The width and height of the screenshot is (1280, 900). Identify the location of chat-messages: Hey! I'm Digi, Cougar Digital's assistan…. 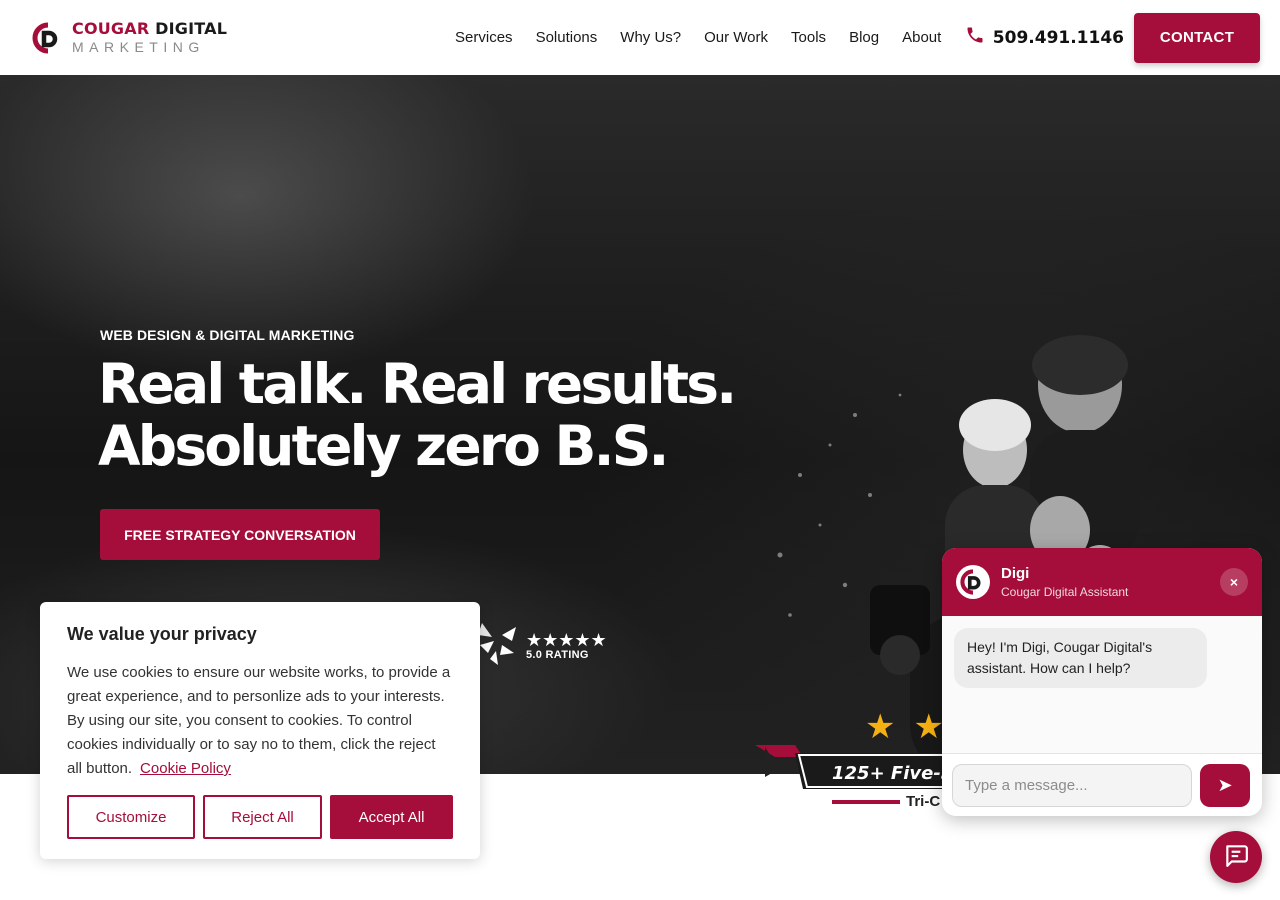
(1102, 684).